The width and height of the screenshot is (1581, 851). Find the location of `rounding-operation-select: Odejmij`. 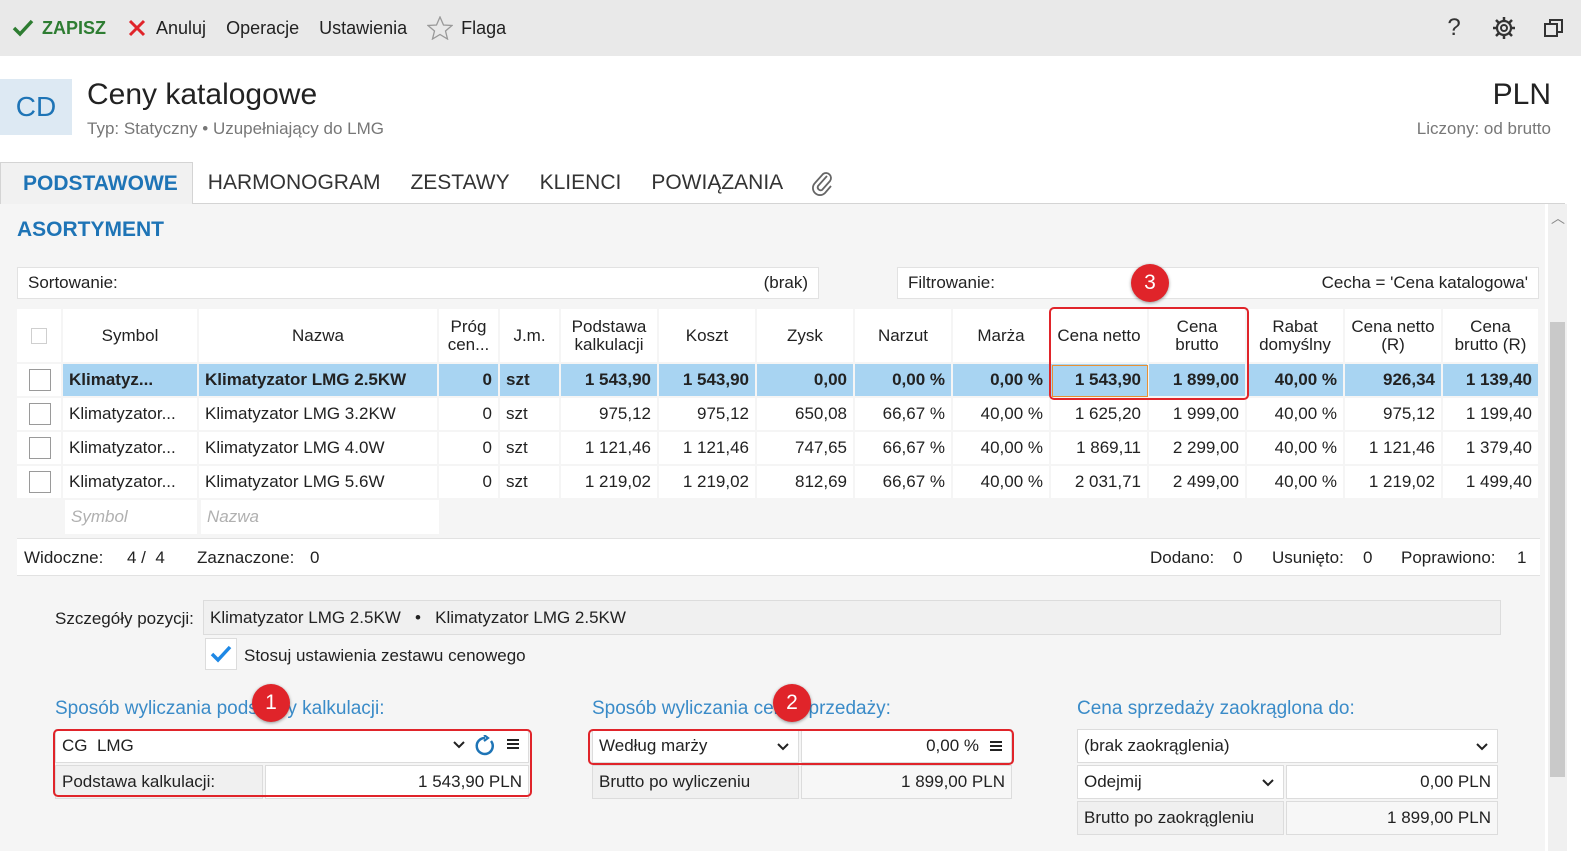

rounding-operation-select: Odejmij is located at coordinates (1180, 782).